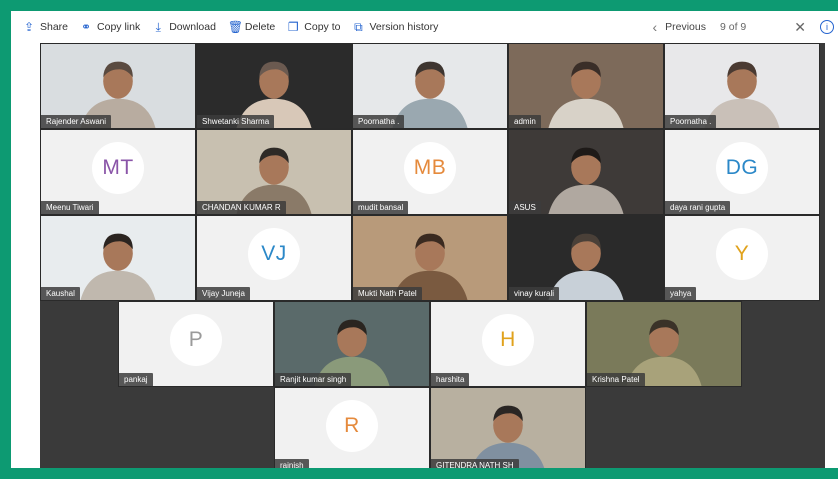 This screenshot has width=838, height=479. What do you see at coordinates (616, 379) in the screenshot?
I see `participant-name: Krishna Patel` at bounding box center [616, 379].